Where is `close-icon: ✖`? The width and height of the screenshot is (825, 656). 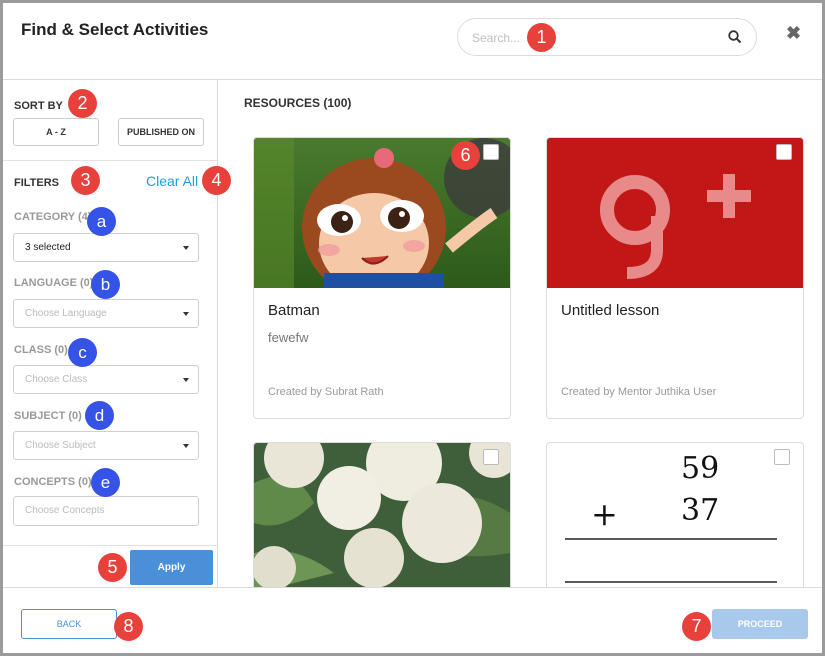 close-icon: ✖ is located at coordinates (793, 33).